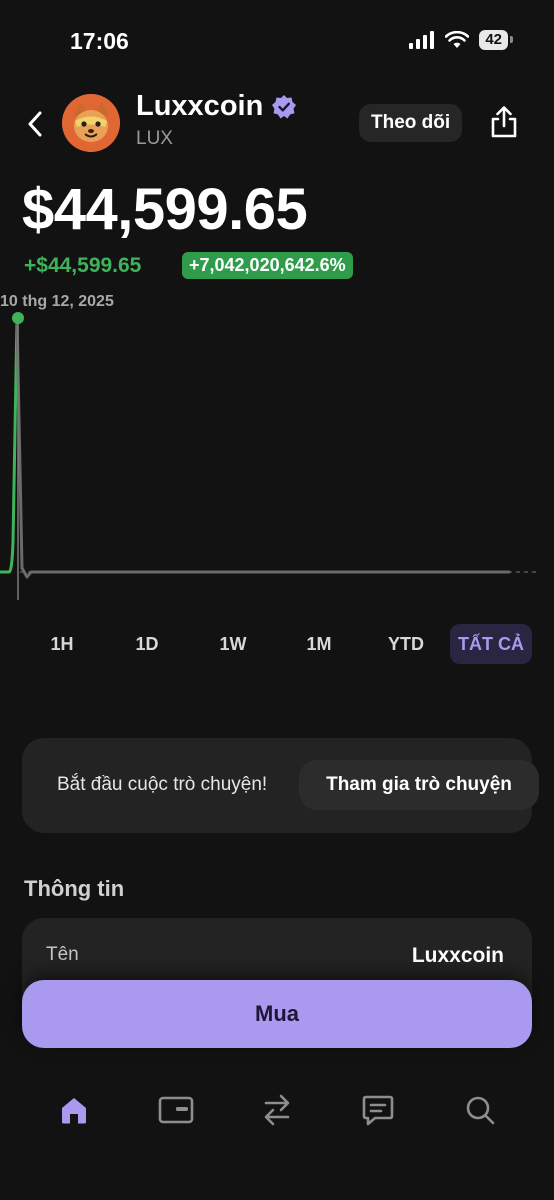 The width and height of the screenshot is (554, 1200). I want to click on coin-logo-icon, so click(91, 123).